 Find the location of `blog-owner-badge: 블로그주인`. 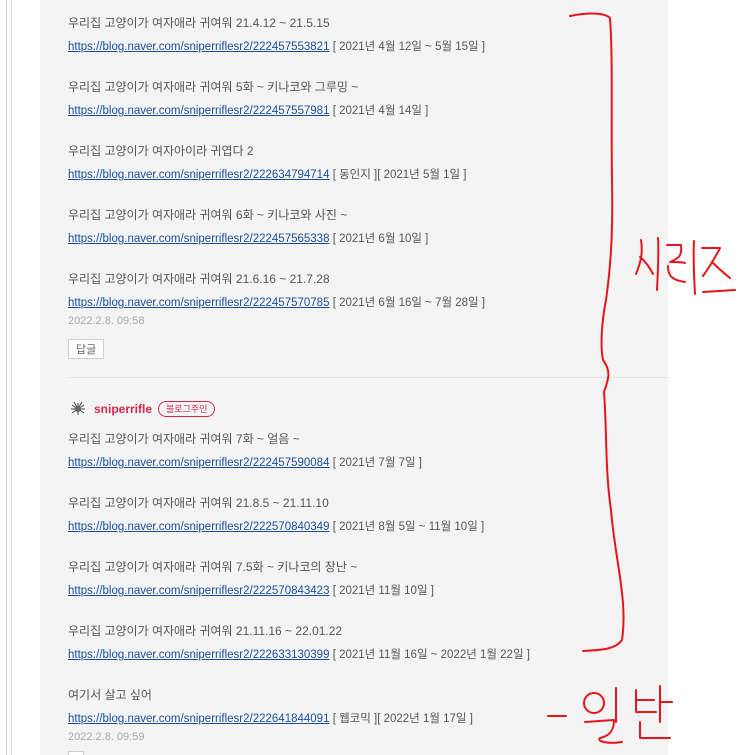

blog-owner-badge: 블로그주인 is located at coordinates (187, 409).